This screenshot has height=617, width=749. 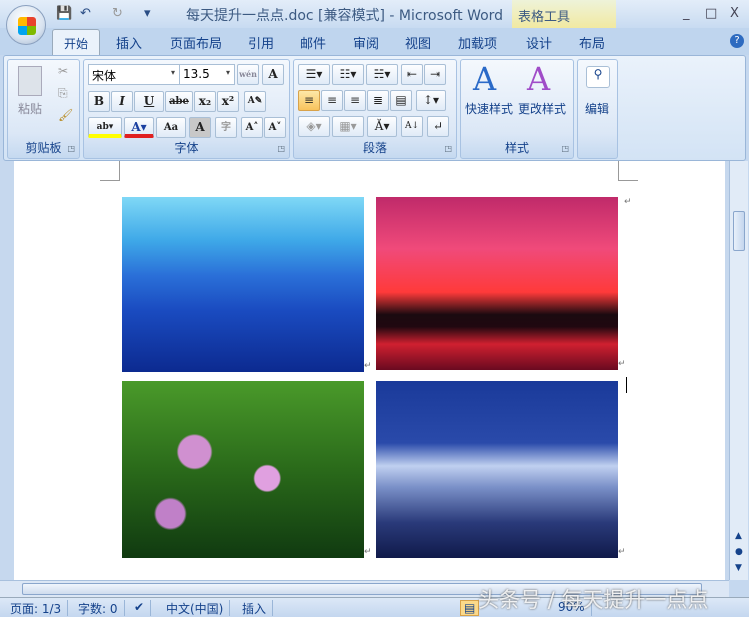 I want to click on sort-icon: A↓, so click(x=412, y=126).